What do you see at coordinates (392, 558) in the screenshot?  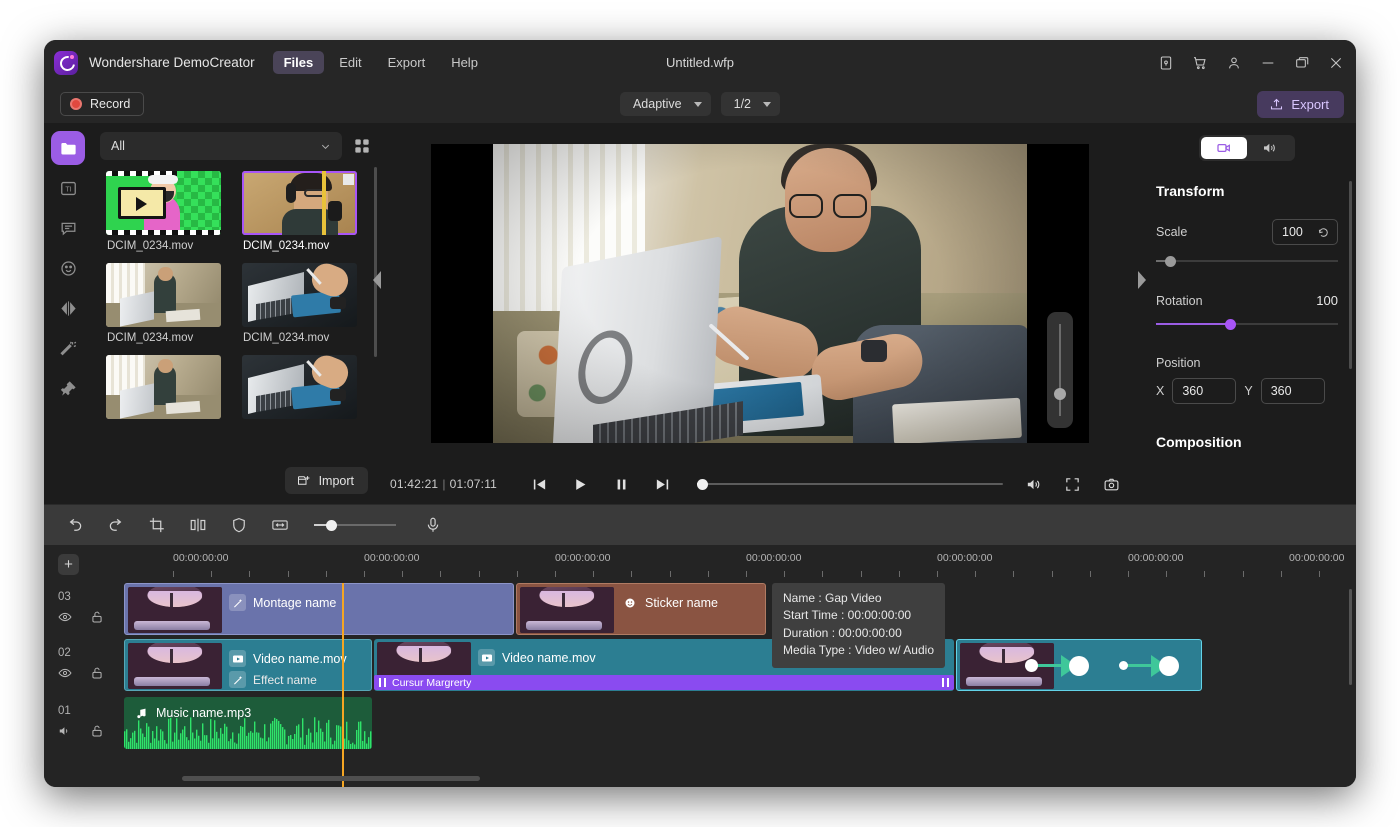 I see `ruler-label: 00:00:00:00` at bounding box center [392, 558].